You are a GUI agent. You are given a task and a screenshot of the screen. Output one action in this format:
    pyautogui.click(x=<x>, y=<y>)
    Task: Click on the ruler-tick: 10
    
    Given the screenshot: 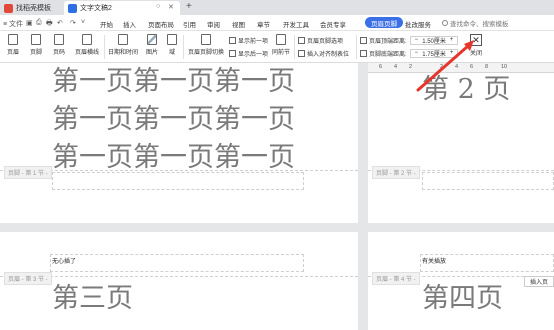 What is the action you would take?
    pyautogui.click(x=504, y=67)
    